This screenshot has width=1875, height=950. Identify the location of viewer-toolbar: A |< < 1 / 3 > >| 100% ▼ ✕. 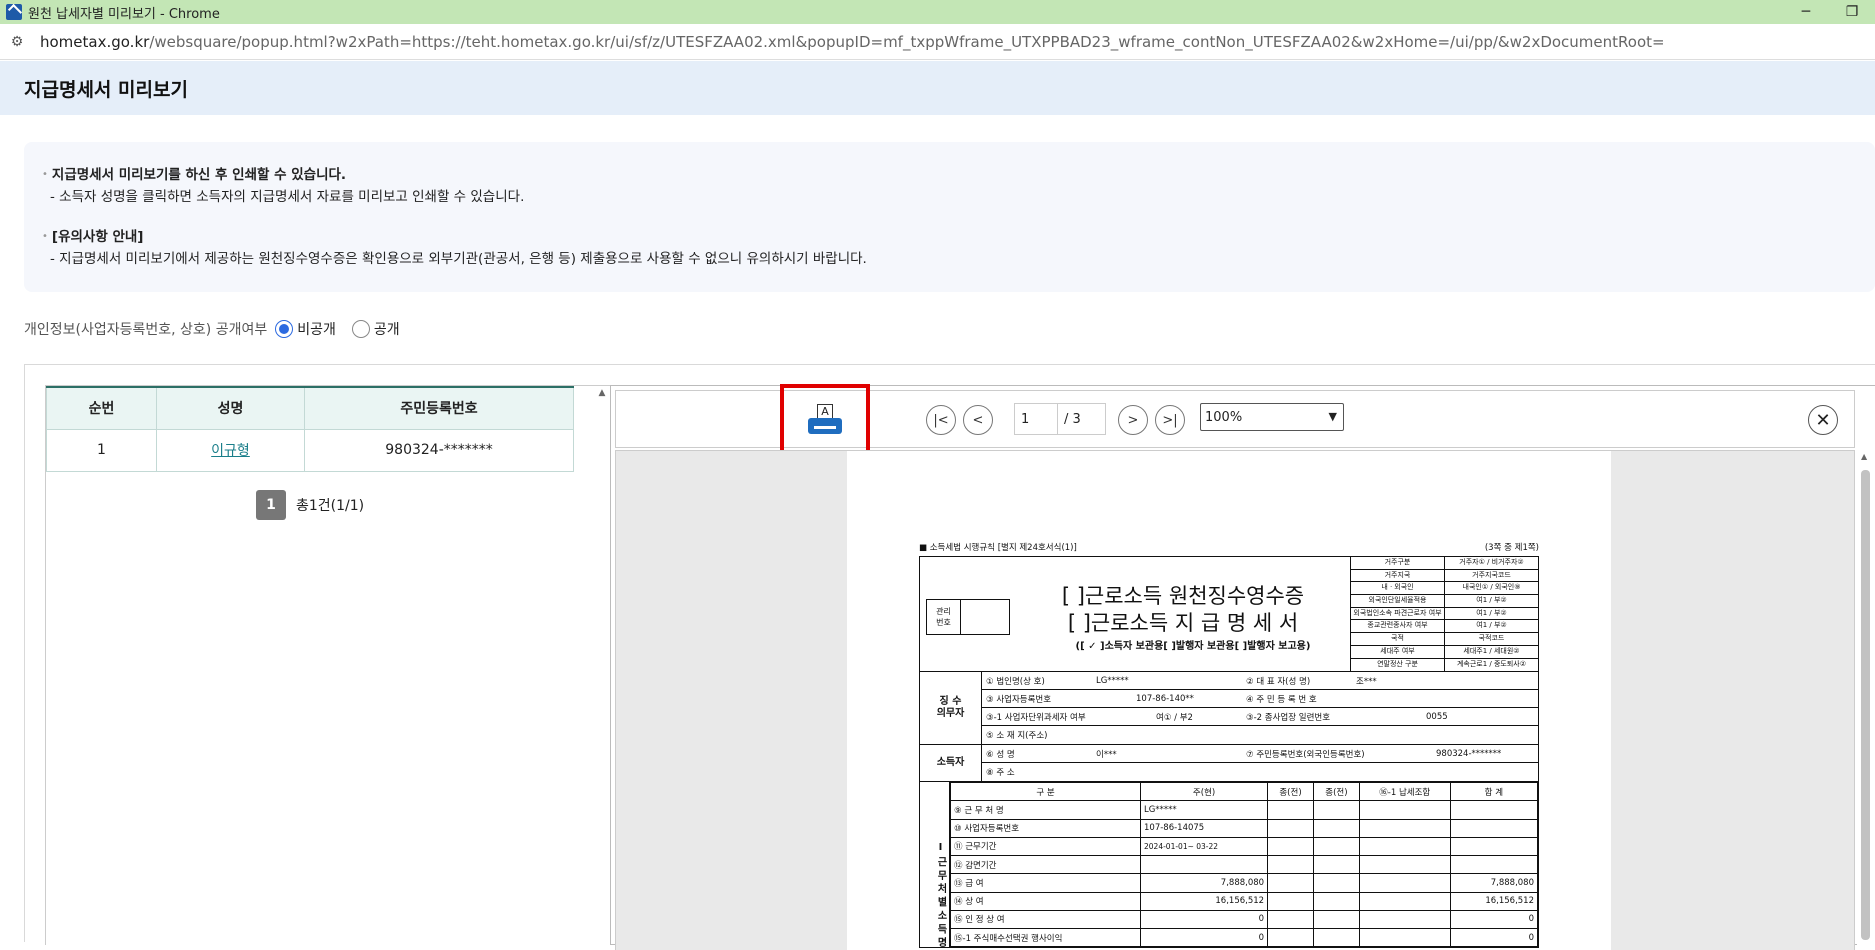
(1235, 420).